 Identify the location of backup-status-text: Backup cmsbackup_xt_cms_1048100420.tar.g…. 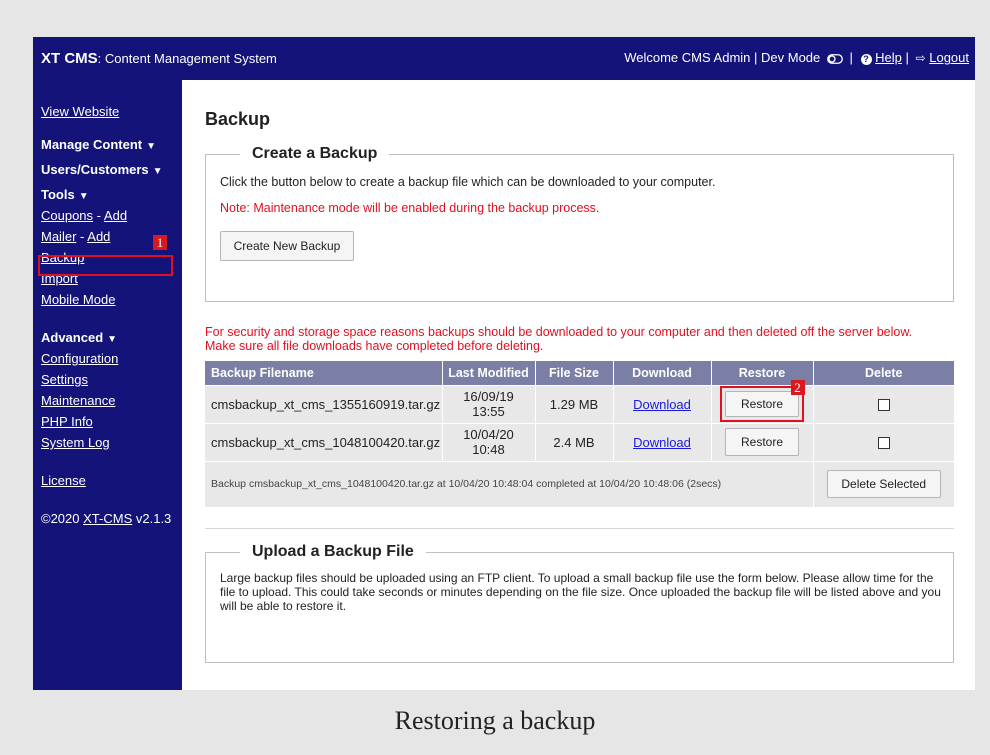
(509, 483).